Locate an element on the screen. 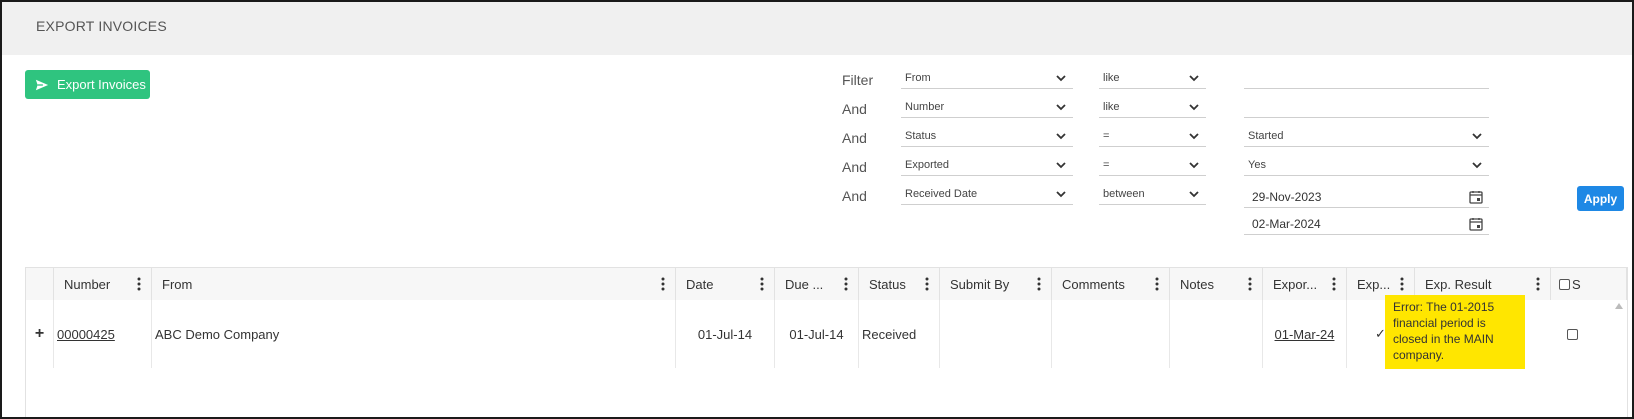  column-header-number: Number is located at coordinates (103, 284).